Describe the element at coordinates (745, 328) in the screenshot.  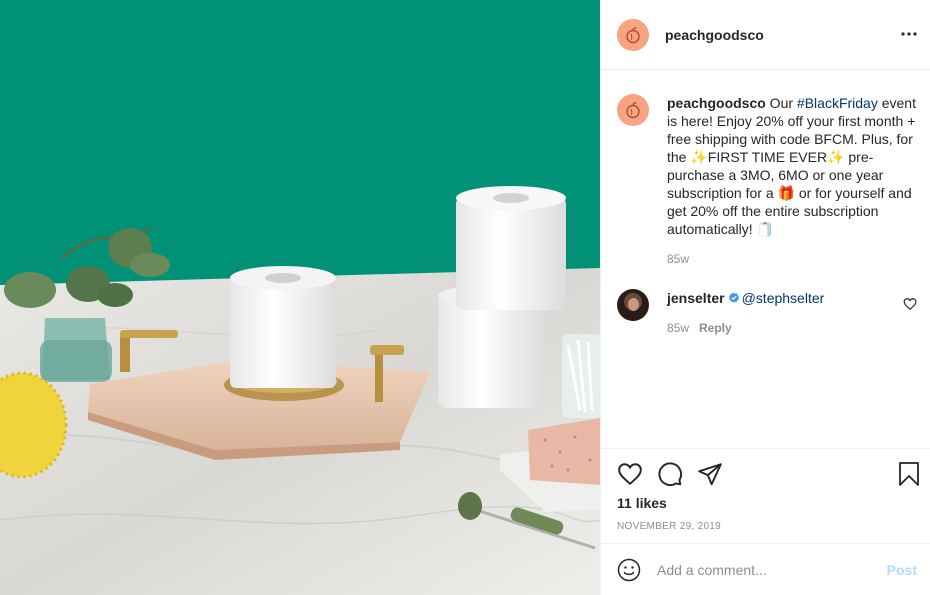
I see `comment-meta: 85w Reply` at that location.